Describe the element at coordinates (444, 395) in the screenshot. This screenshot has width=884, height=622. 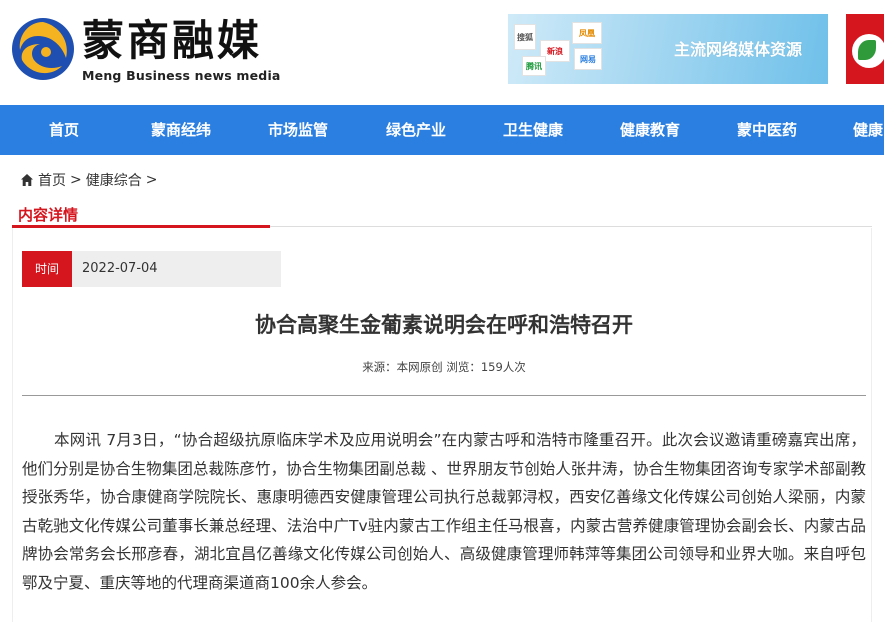
I see `article-divider` at that location.